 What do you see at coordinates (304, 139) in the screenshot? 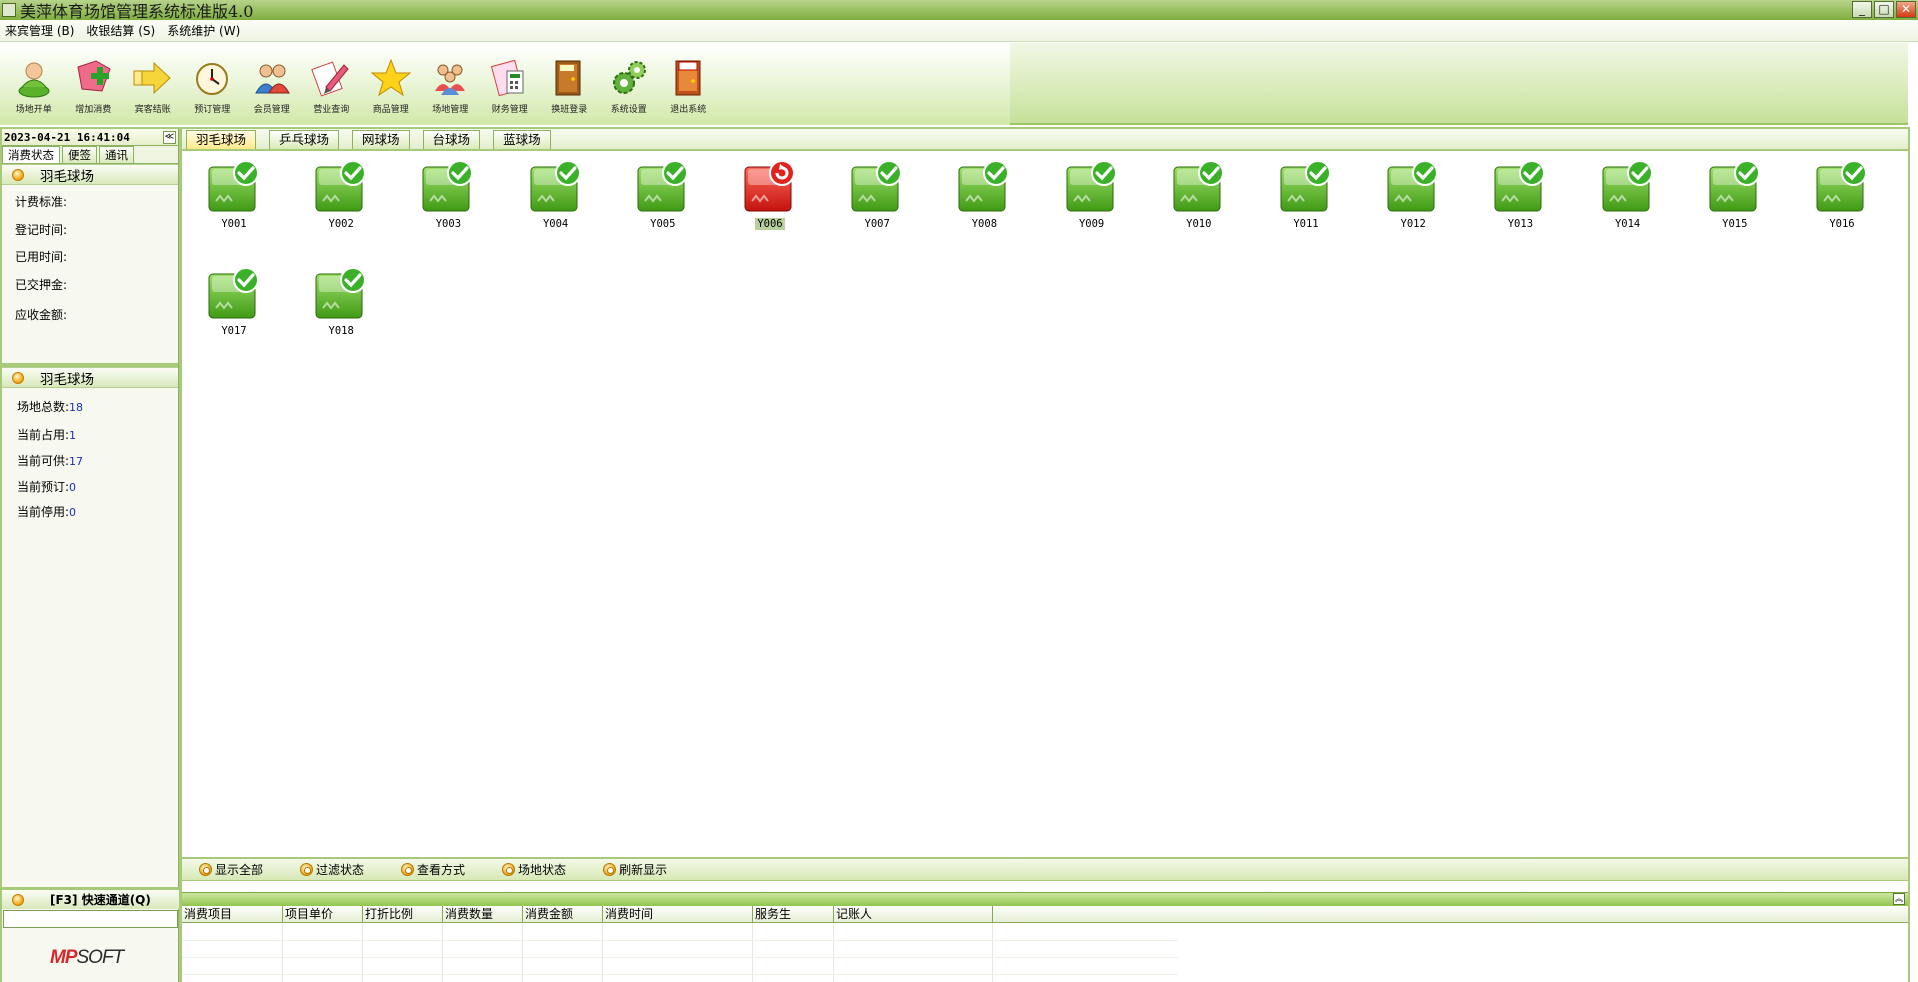
I see `tab-table-tennis: 乒乓球场` at bounding box center [304, 139].